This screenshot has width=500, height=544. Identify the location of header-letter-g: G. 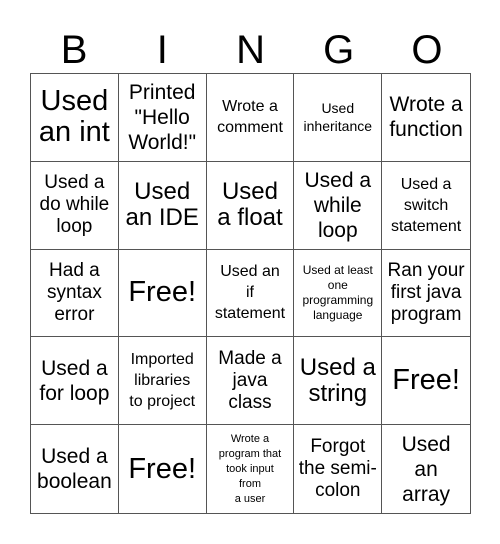
(339, 50).